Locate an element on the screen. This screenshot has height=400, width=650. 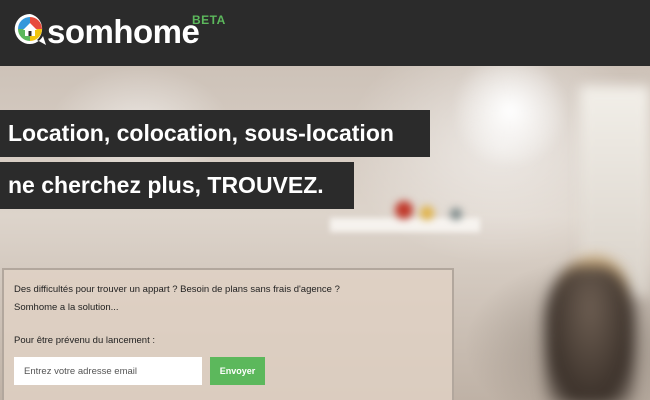
brand-name: somhome is located at coordinates (123, 32).